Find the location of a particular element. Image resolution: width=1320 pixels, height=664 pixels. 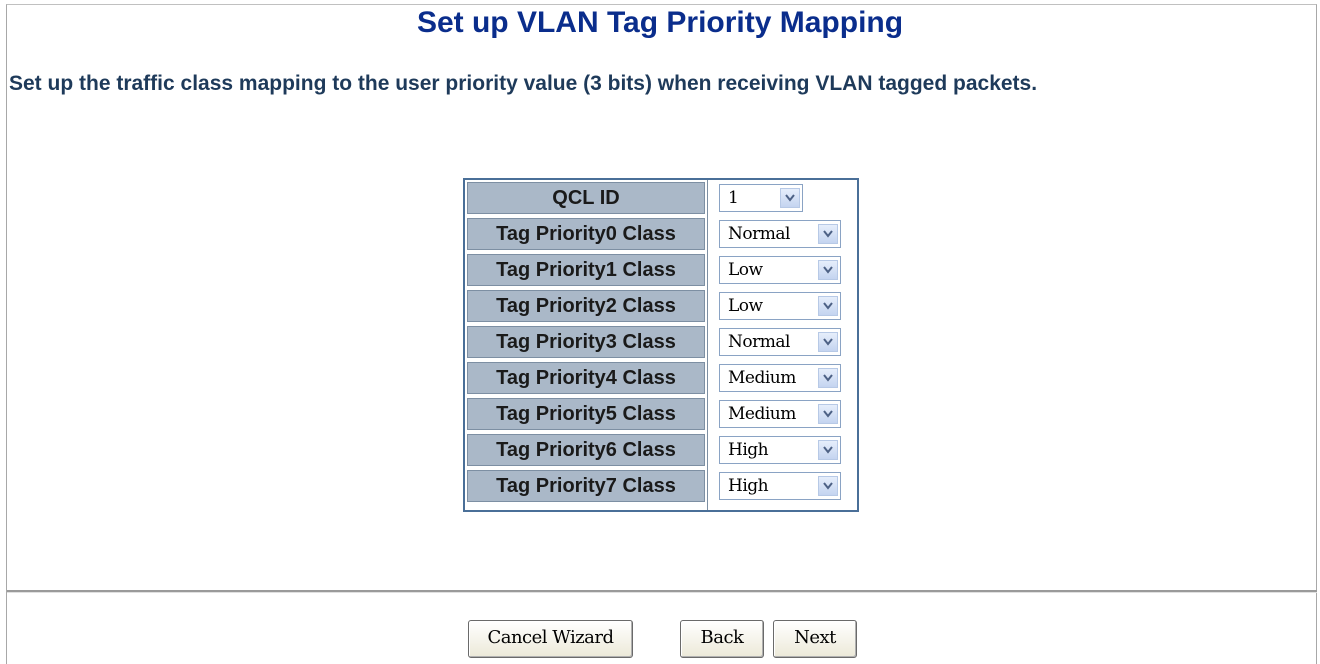

tag-priority-label: Tag Priority7 Class is located at coordinates (586, 486).